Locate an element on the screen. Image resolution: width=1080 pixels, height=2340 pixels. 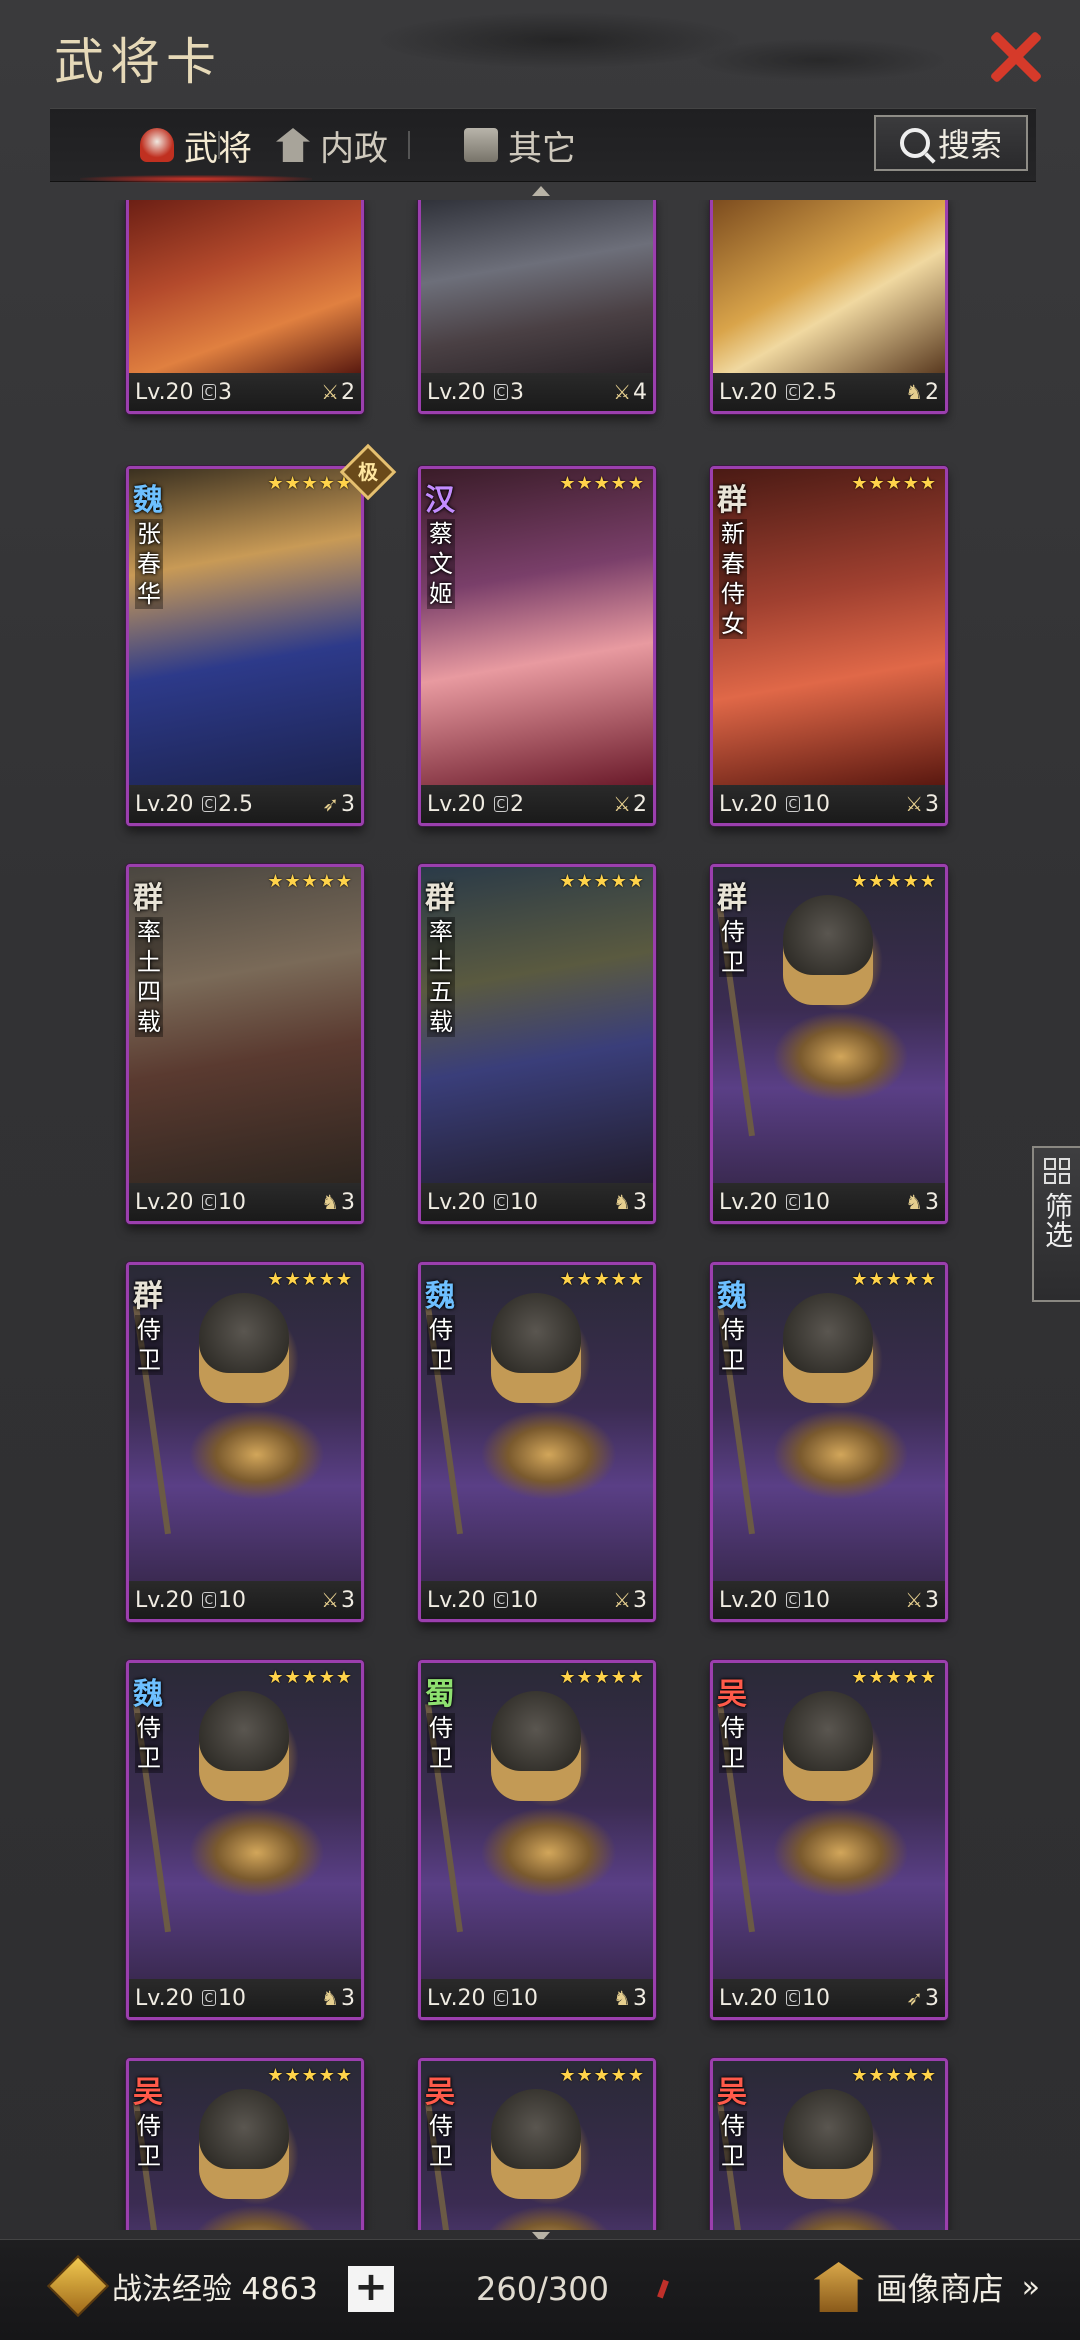
general-card: 群率土五载 ★★★★★ Lv.20 C 10 ♞ 3 is located at coordinates (537, 1044).